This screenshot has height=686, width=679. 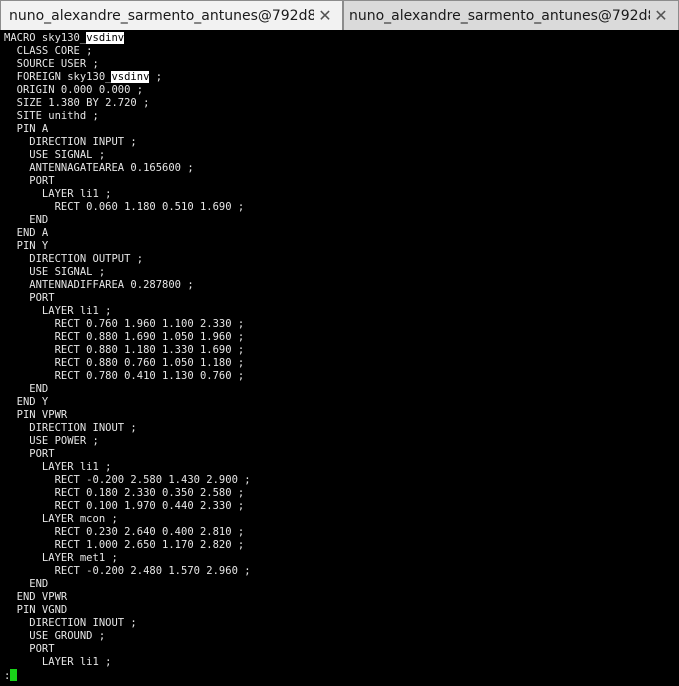 I want to click on foreign-text: FOREIGN sky130_, so click(x=58, y=77).